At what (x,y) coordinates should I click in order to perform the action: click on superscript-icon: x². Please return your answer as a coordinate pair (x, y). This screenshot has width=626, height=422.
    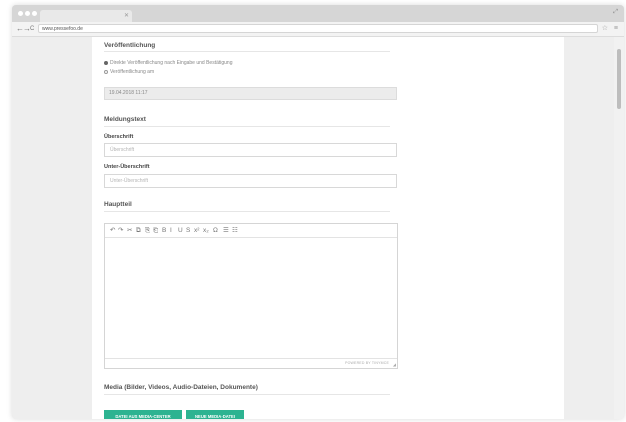
    Looking at the image, I should click on (196, 230).